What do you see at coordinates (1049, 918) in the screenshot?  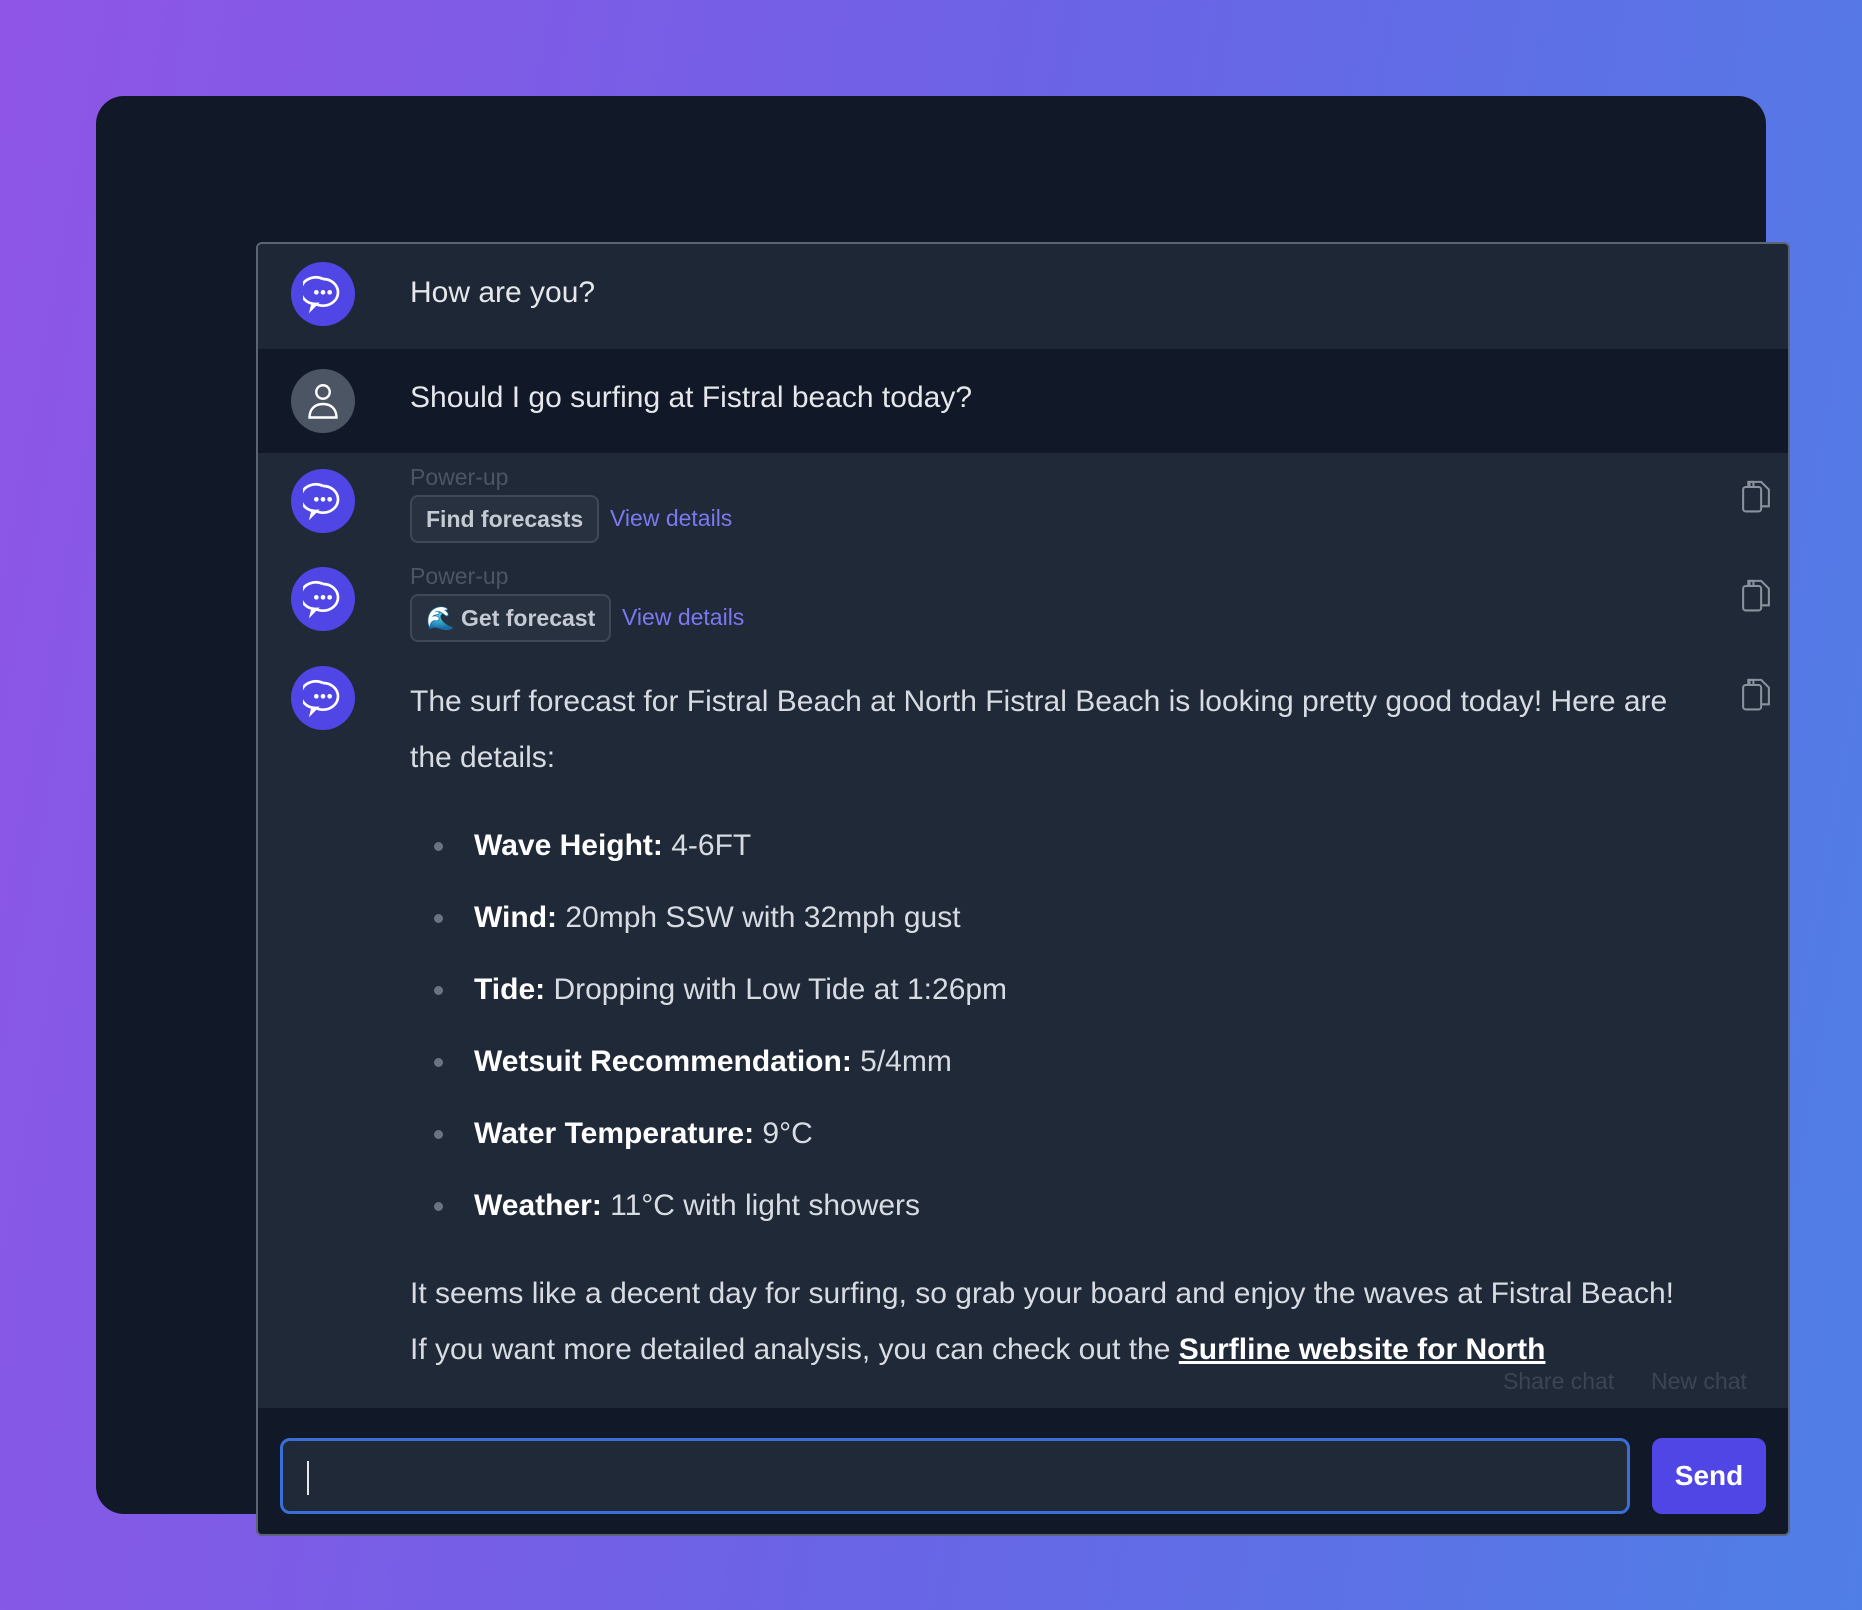 I see `list-item: Wind: 20mph SSW with 32mph gust` at bounding box center [1049, 918].